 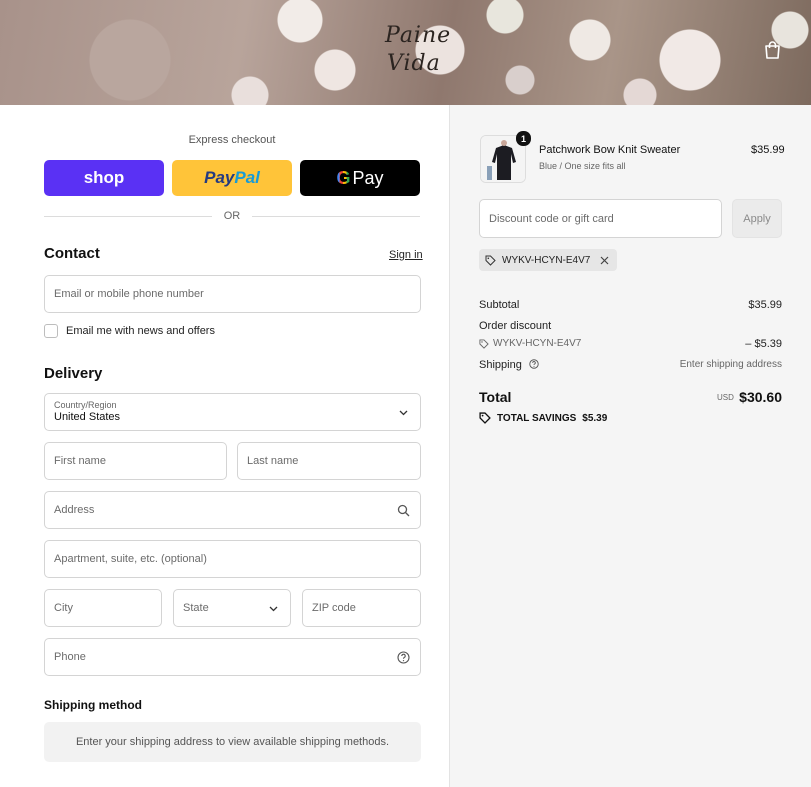 I want to click on newsletter-label: Email me with news and offers, so click(x=140, y=331).